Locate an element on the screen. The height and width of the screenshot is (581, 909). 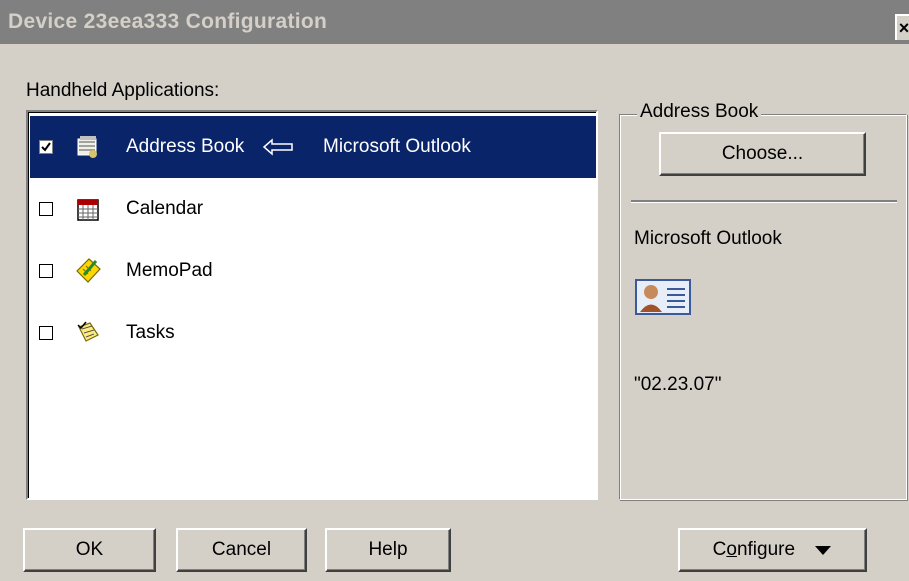
configure-button: Configure is located at coordinates (772, 550).